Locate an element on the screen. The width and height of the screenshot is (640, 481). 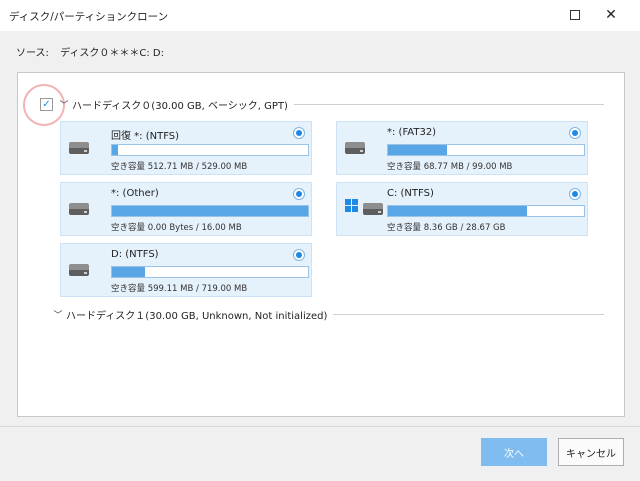
partition-card: *: (FAT32) 空き容量 68.77 MB / 99.00 MB is located at coordinates (462, 148).